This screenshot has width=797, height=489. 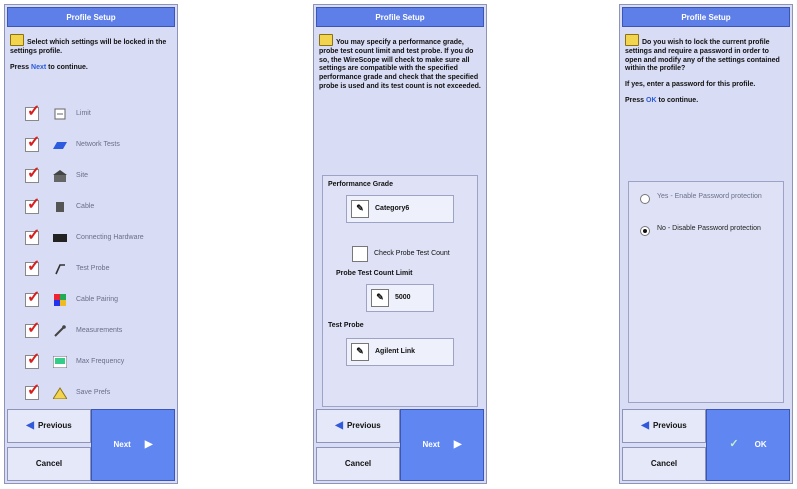 I want to click on radio-no-label: No - Disable Password protection, so click(x=709, y=228).